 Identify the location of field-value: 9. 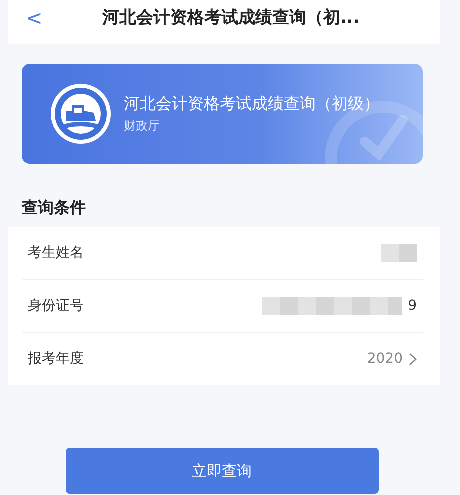
(412, 306).